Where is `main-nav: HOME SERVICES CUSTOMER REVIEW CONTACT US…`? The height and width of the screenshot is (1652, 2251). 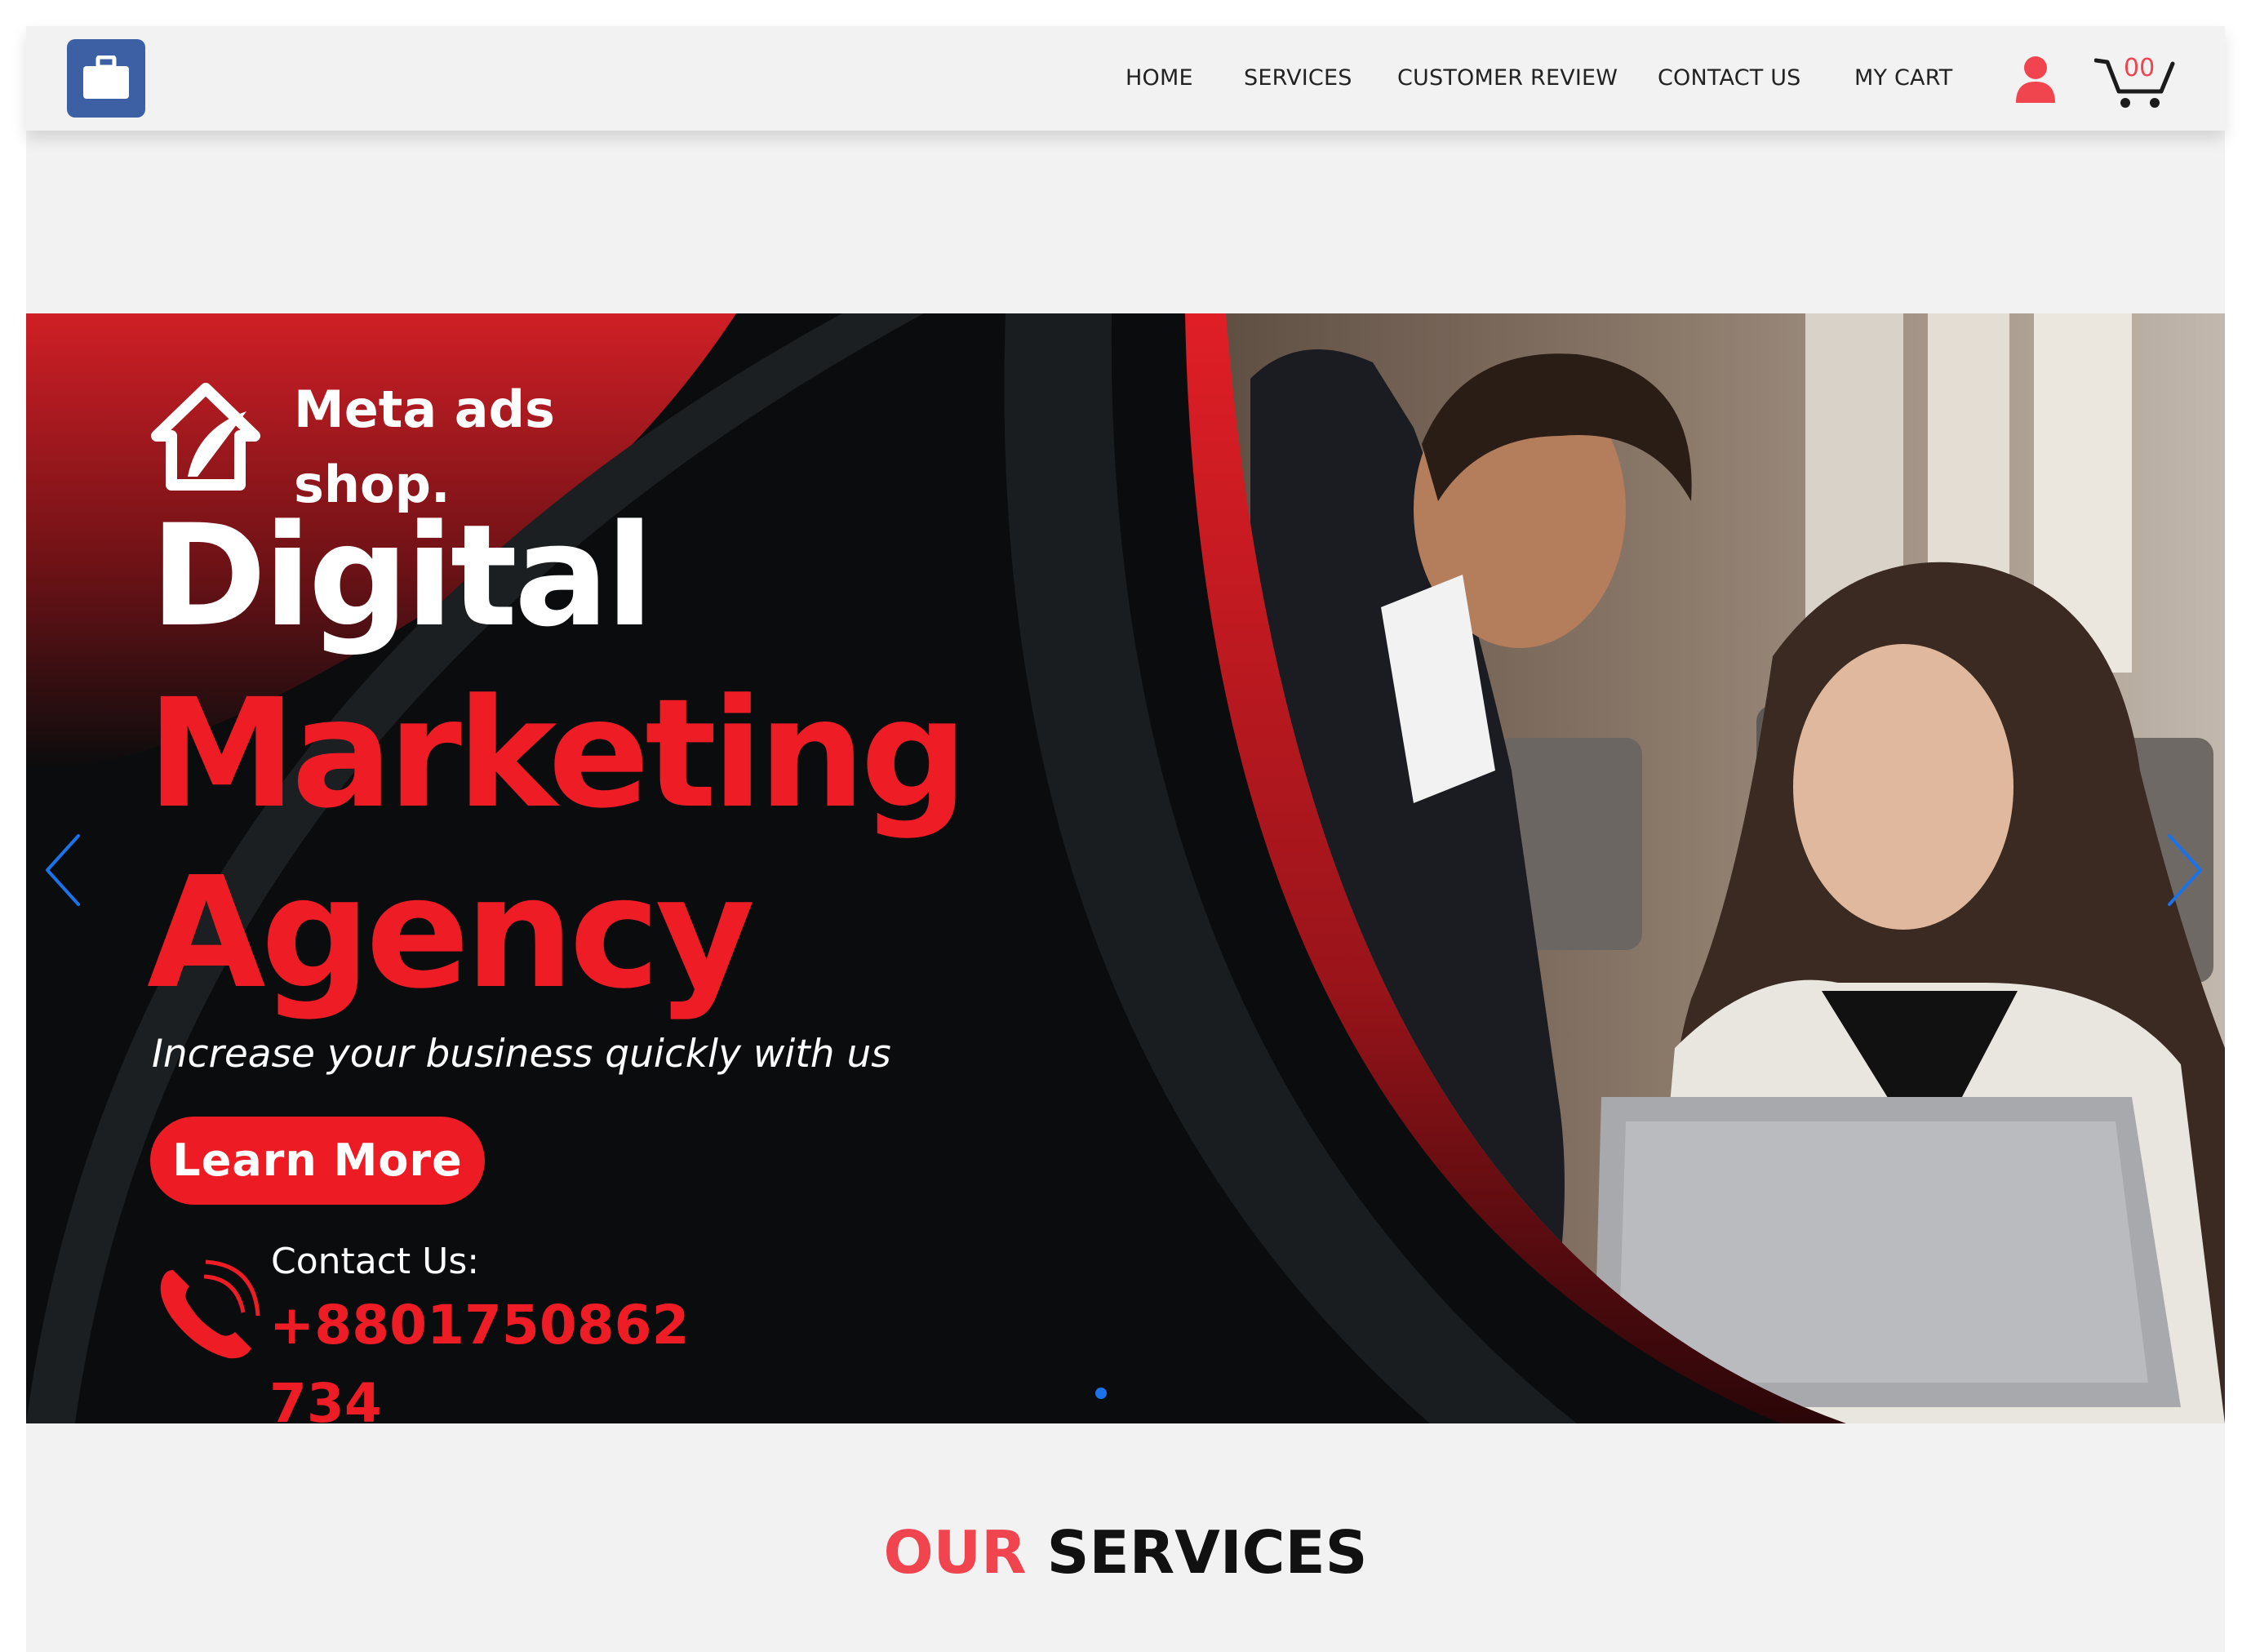 main-nav: HOME SERVICES CUSTOMER REVIEW CONTACT US… is located at coordinates (1125, 78).